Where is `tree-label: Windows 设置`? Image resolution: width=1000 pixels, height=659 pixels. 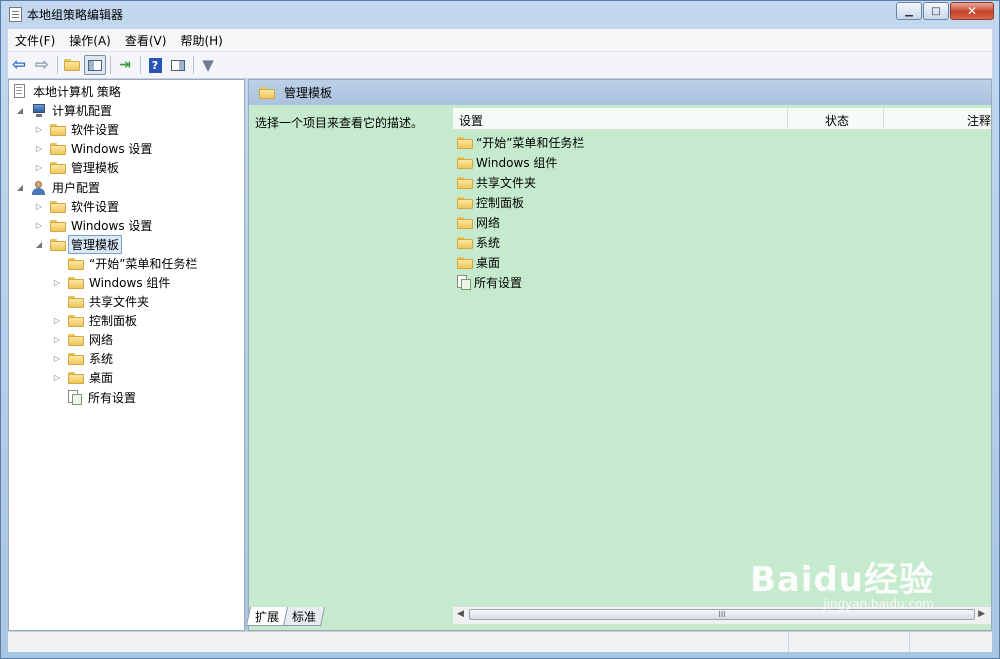 tree-label: Windows 设置 is located at coordinates (112, 226).